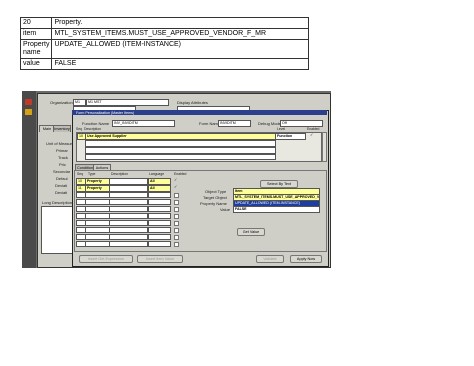  I want to click on rules-header-seq: Seq, so click(79, 129).